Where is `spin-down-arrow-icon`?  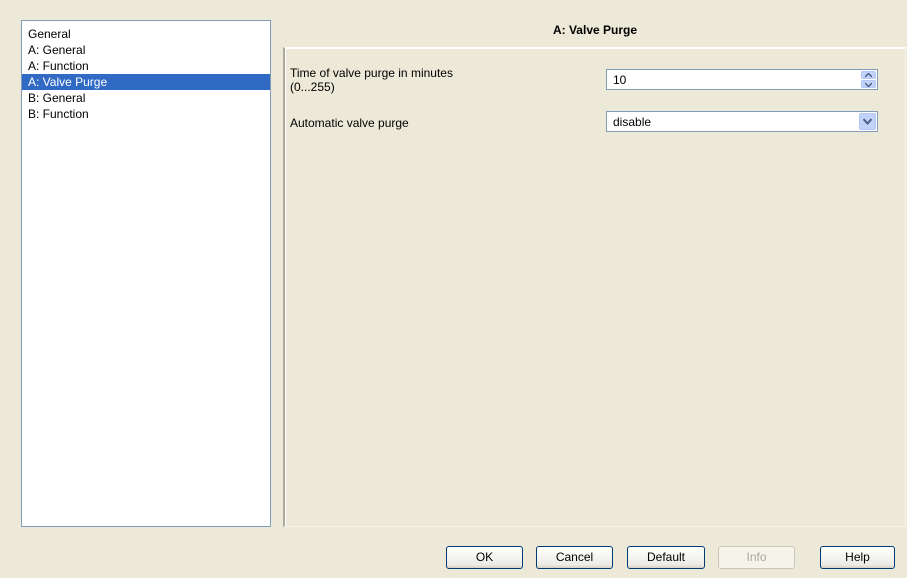
spin-down-arrow-icon is located at coordinates (868, 84).